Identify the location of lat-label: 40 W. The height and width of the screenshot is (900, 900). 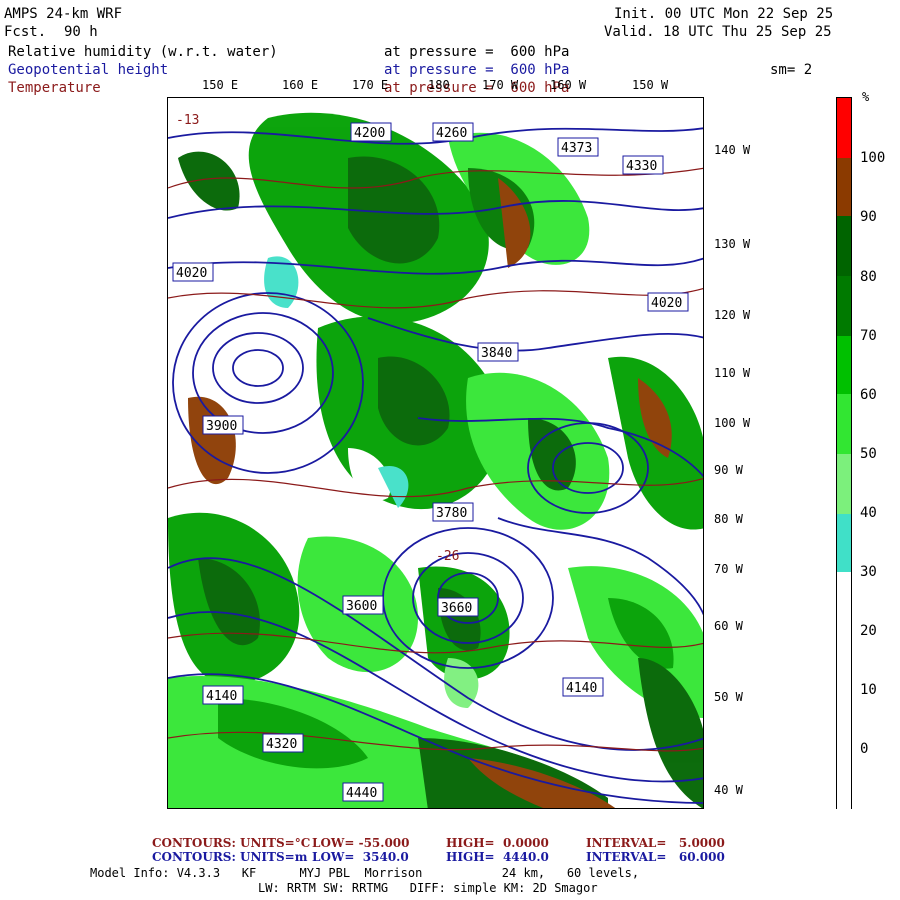
(728, 790).